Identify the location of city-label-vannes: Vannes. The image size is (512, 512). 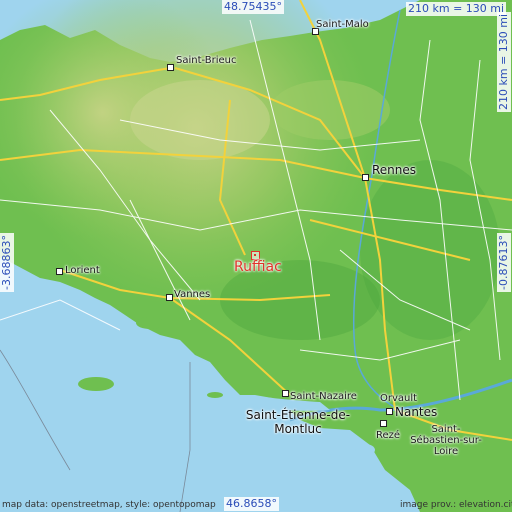
(192, 295).